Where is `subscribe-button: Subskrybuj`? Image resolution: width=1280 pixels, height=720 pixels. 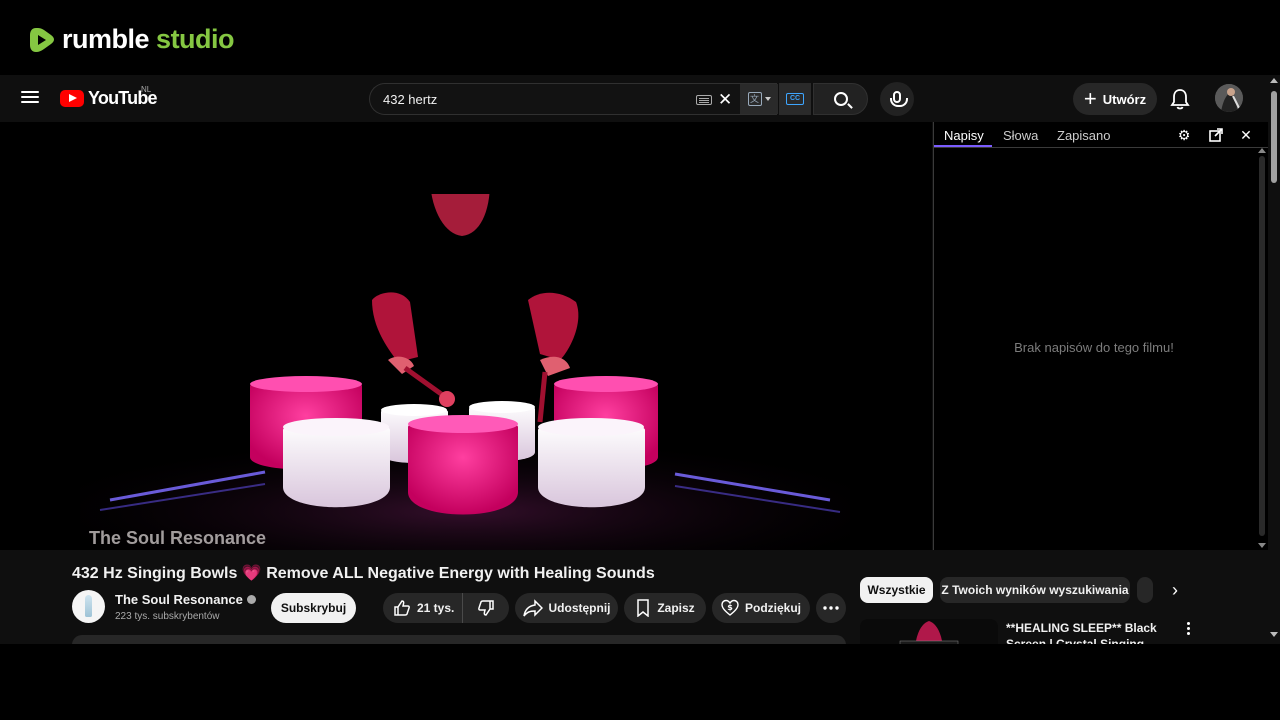
subscribe-button: Subskrybuj is located at coordinates (313, 608).